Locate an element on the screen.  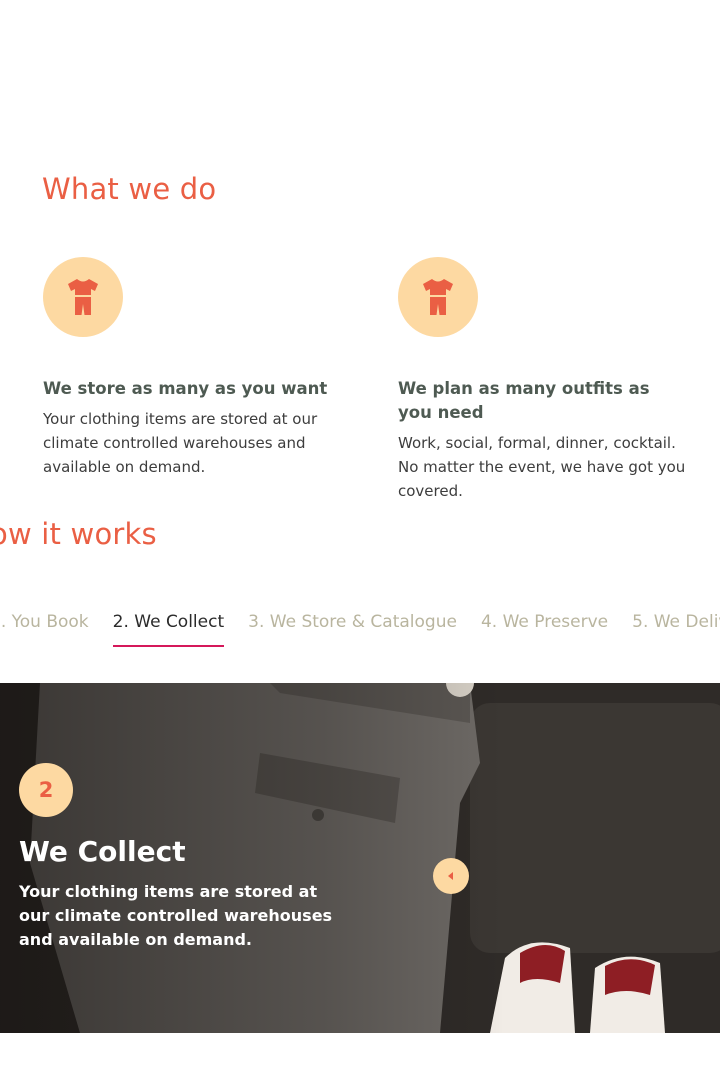
previous-slide-button is located at coordinates (451, 876).